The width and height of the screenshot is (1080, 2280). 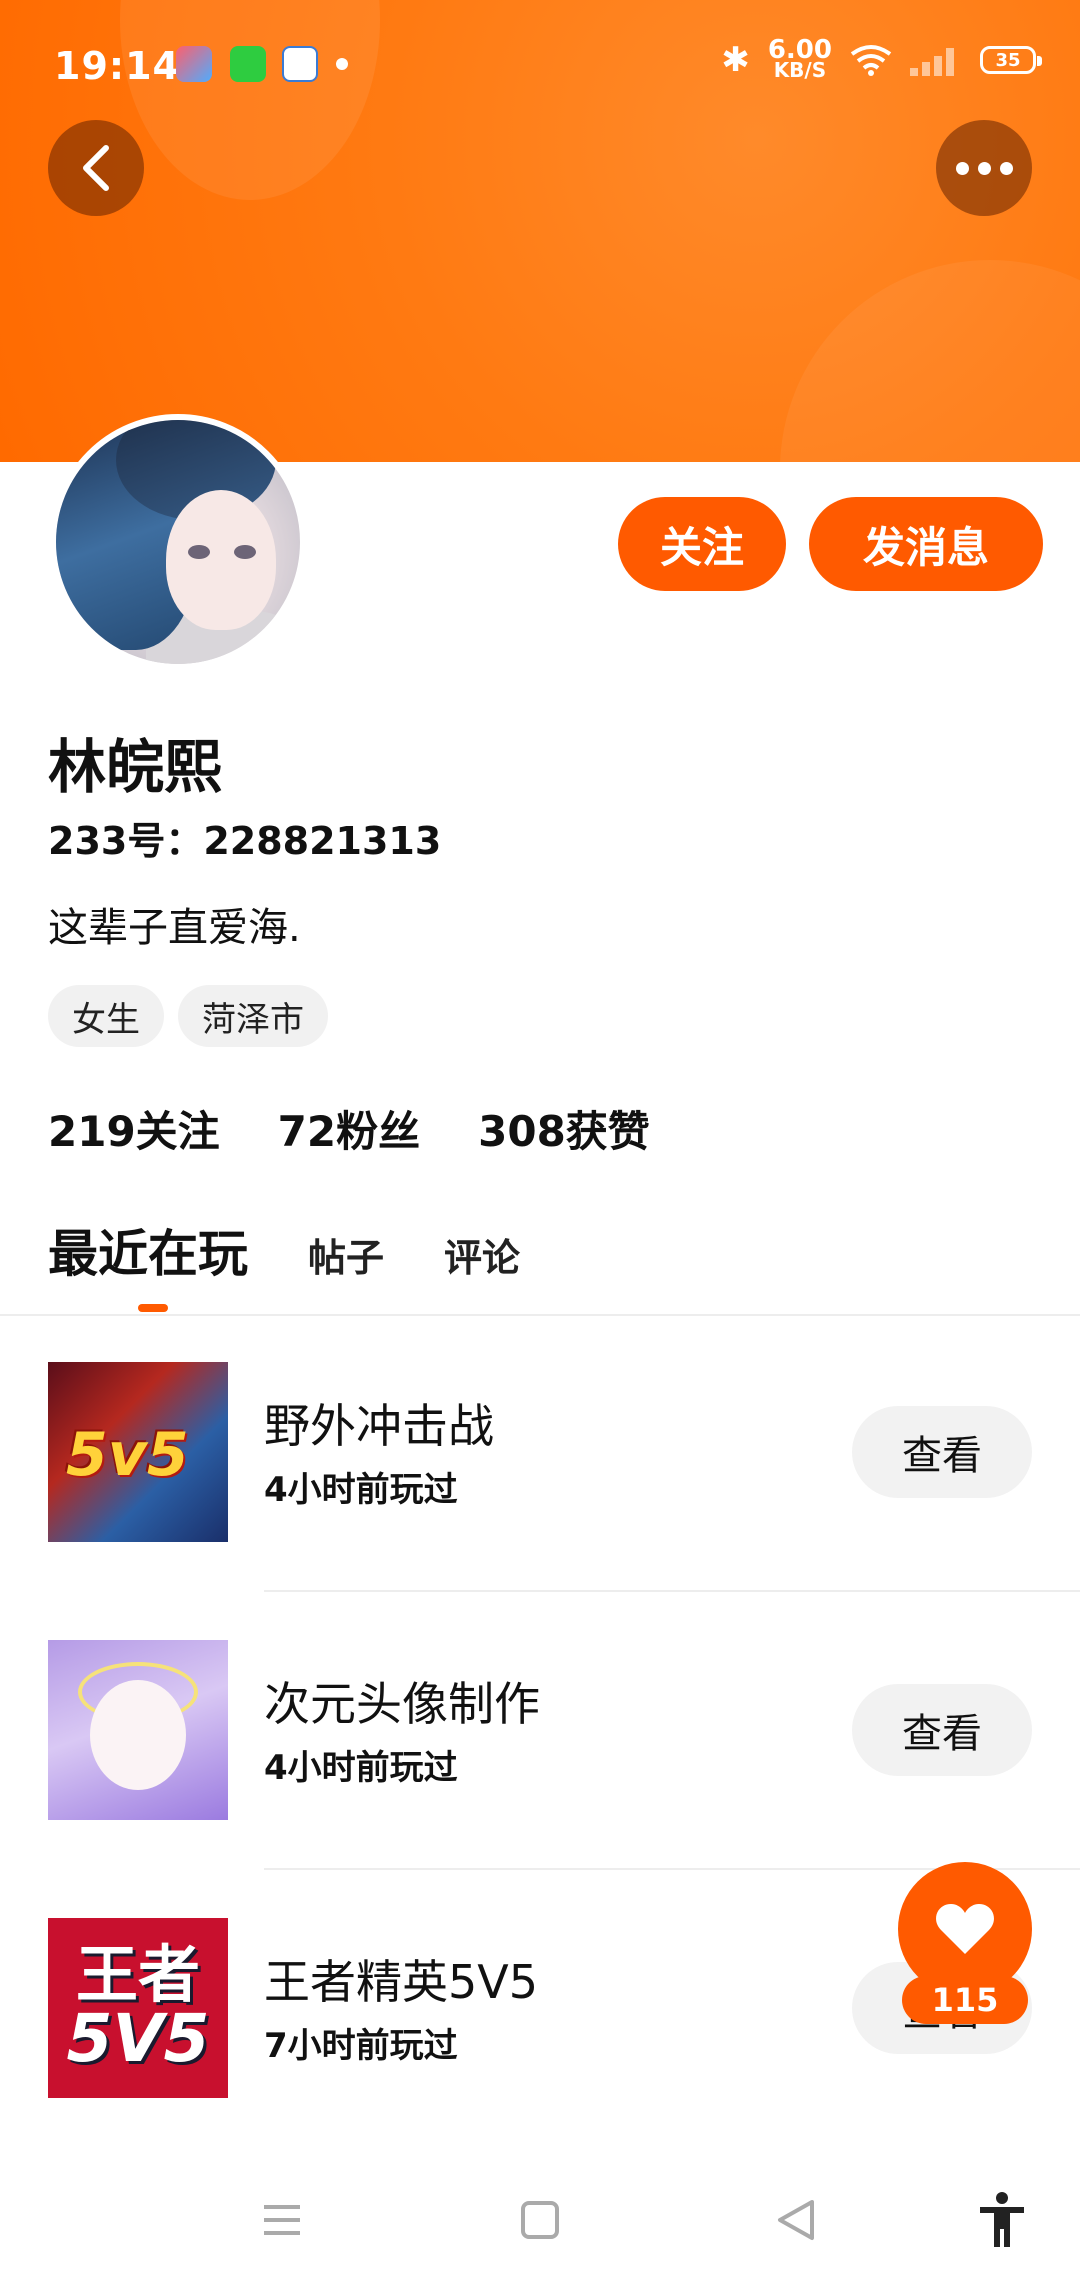 What do you see at coordinates (930, 361) in the screenshot?
I see `banner-decoration` at bounding box center [930, 361].